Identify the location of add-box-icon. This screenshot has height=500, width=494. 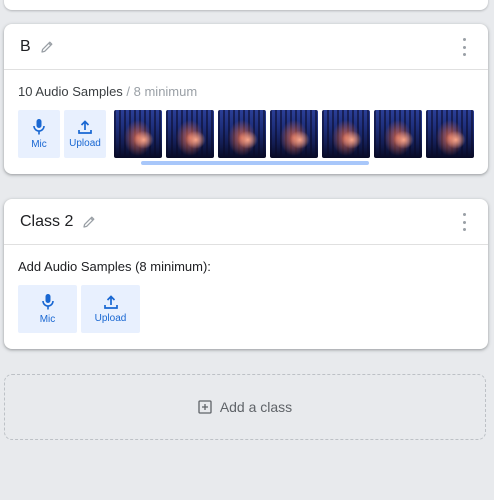
(205, 407).